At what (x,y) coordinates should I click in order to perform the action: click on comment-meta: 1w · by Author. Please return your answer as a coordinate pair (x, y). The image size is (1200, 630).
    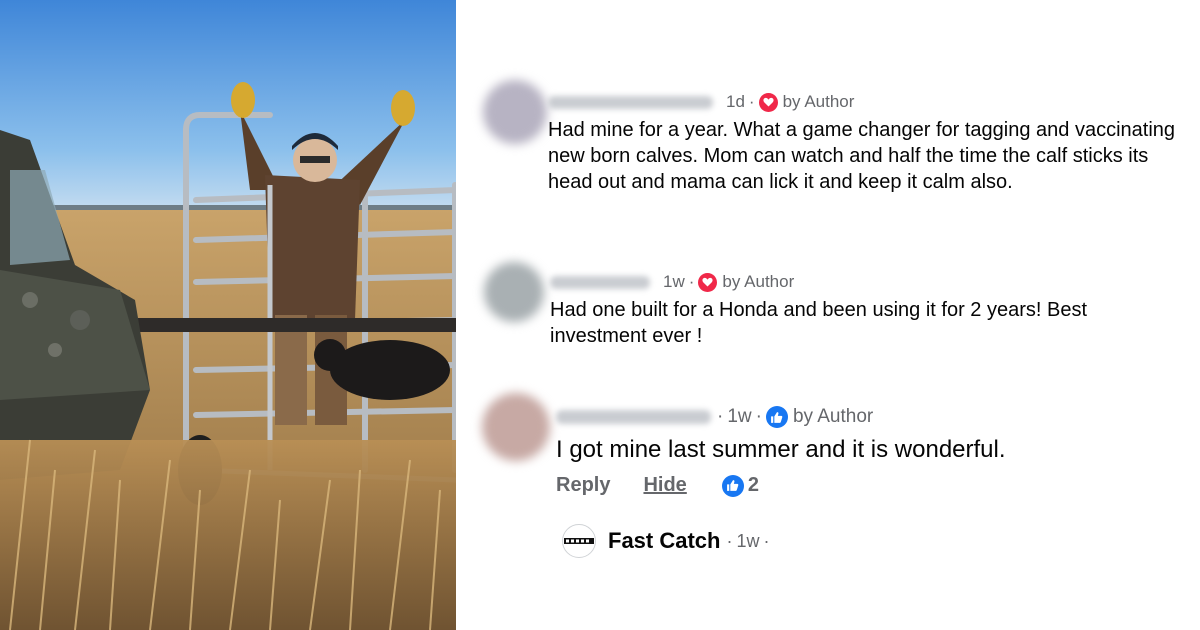
    Looking at the image, I should click on (672, 282).